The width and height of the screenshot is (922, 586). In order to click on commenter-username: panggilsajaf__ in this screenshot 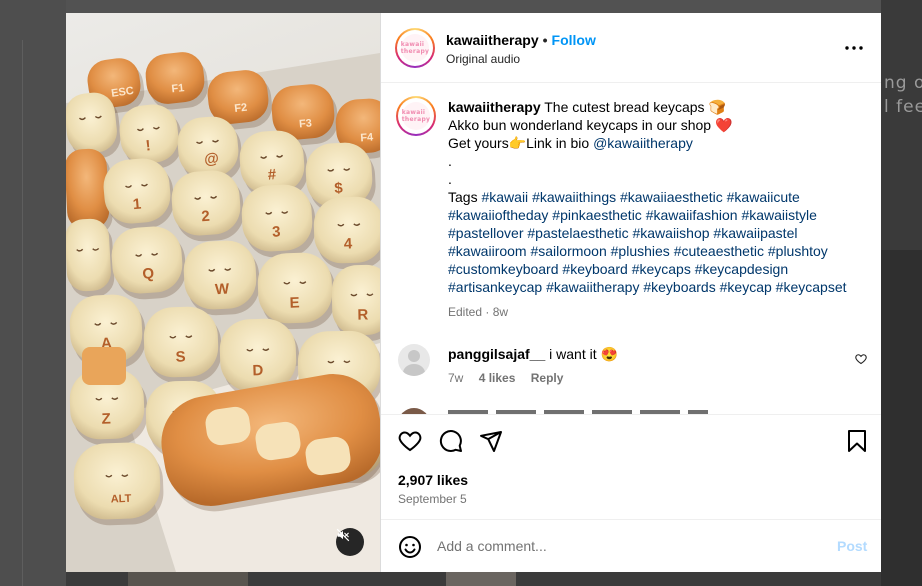, I will do `click(496, 354)`.